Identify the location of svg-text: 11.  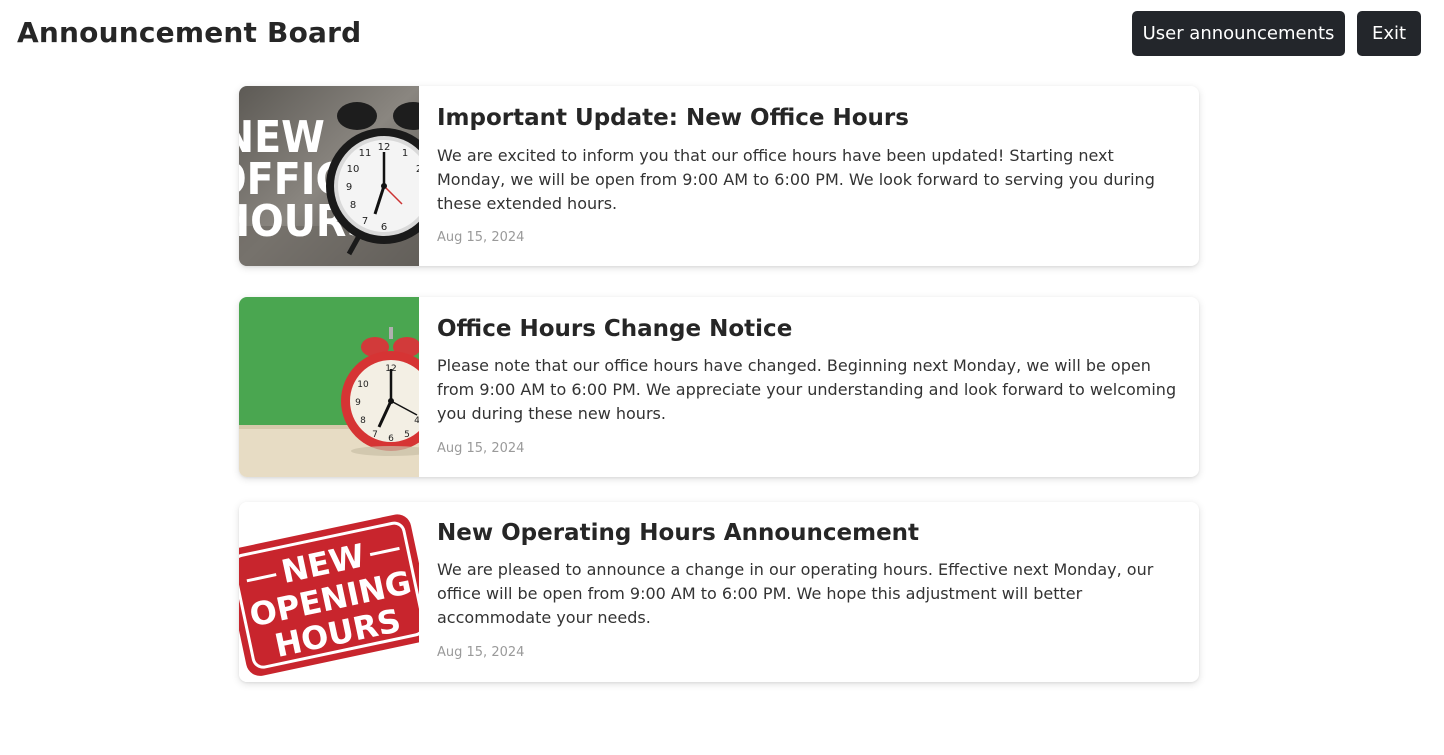
(365, 153).